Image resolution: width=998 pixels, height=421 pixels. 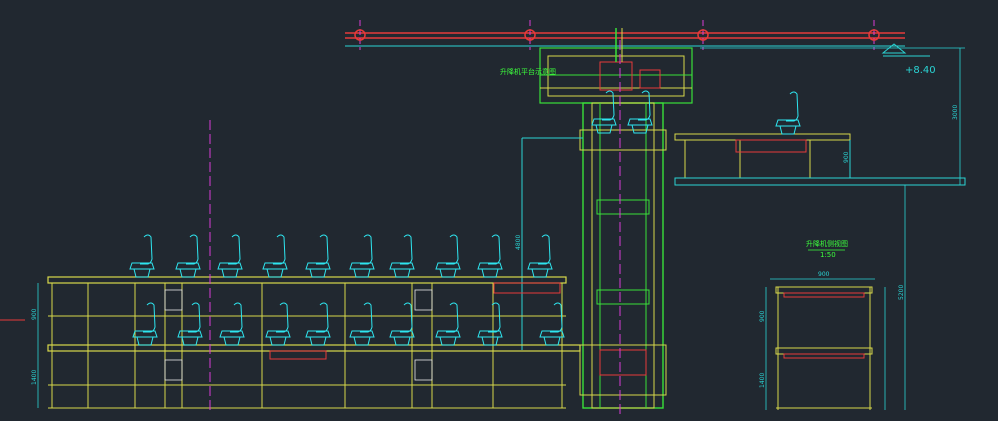 I want to click on lift-annotation-label: 升降机平台示意图, so click(x=528, y=71).